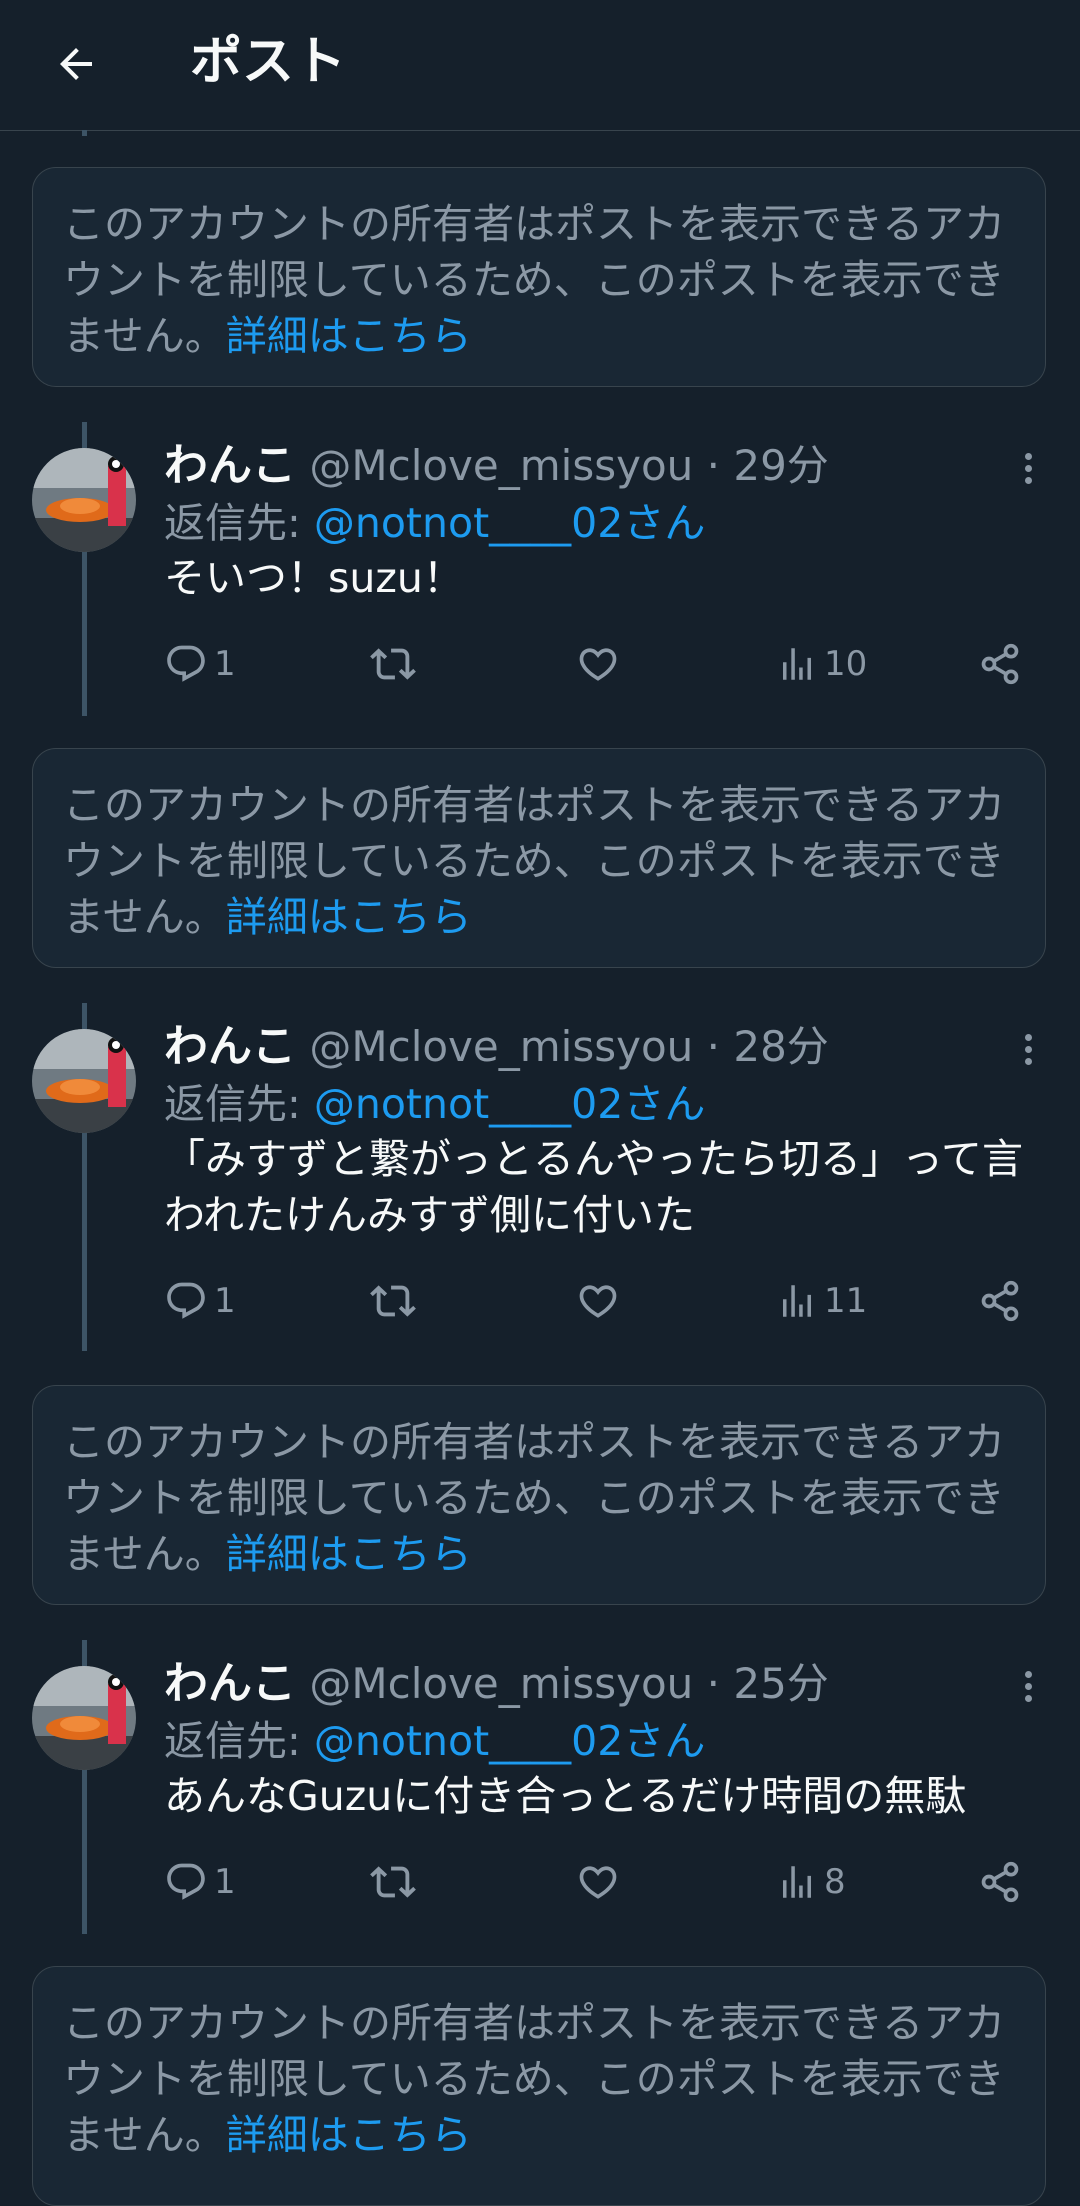 The width and height of the screenshot is (1080, 2206). Describe the element at coordinates (268, 62) in the screenshot. I see `page-title: ポスト` at that location.